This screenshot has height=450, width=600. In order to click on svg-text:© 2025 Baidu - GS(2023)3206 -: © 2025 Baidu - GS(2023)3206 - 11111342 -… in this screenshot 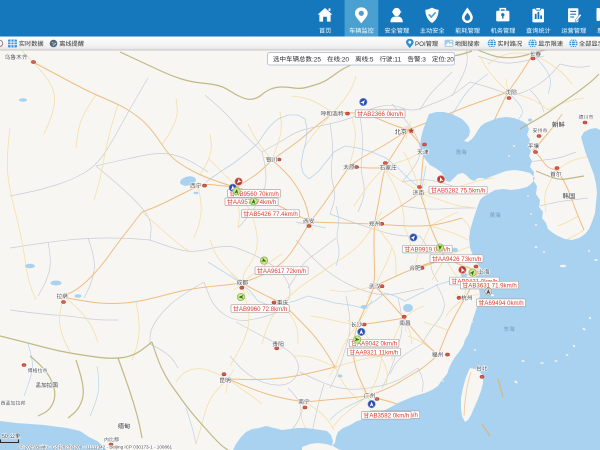, I will do `click(96, 447)`.